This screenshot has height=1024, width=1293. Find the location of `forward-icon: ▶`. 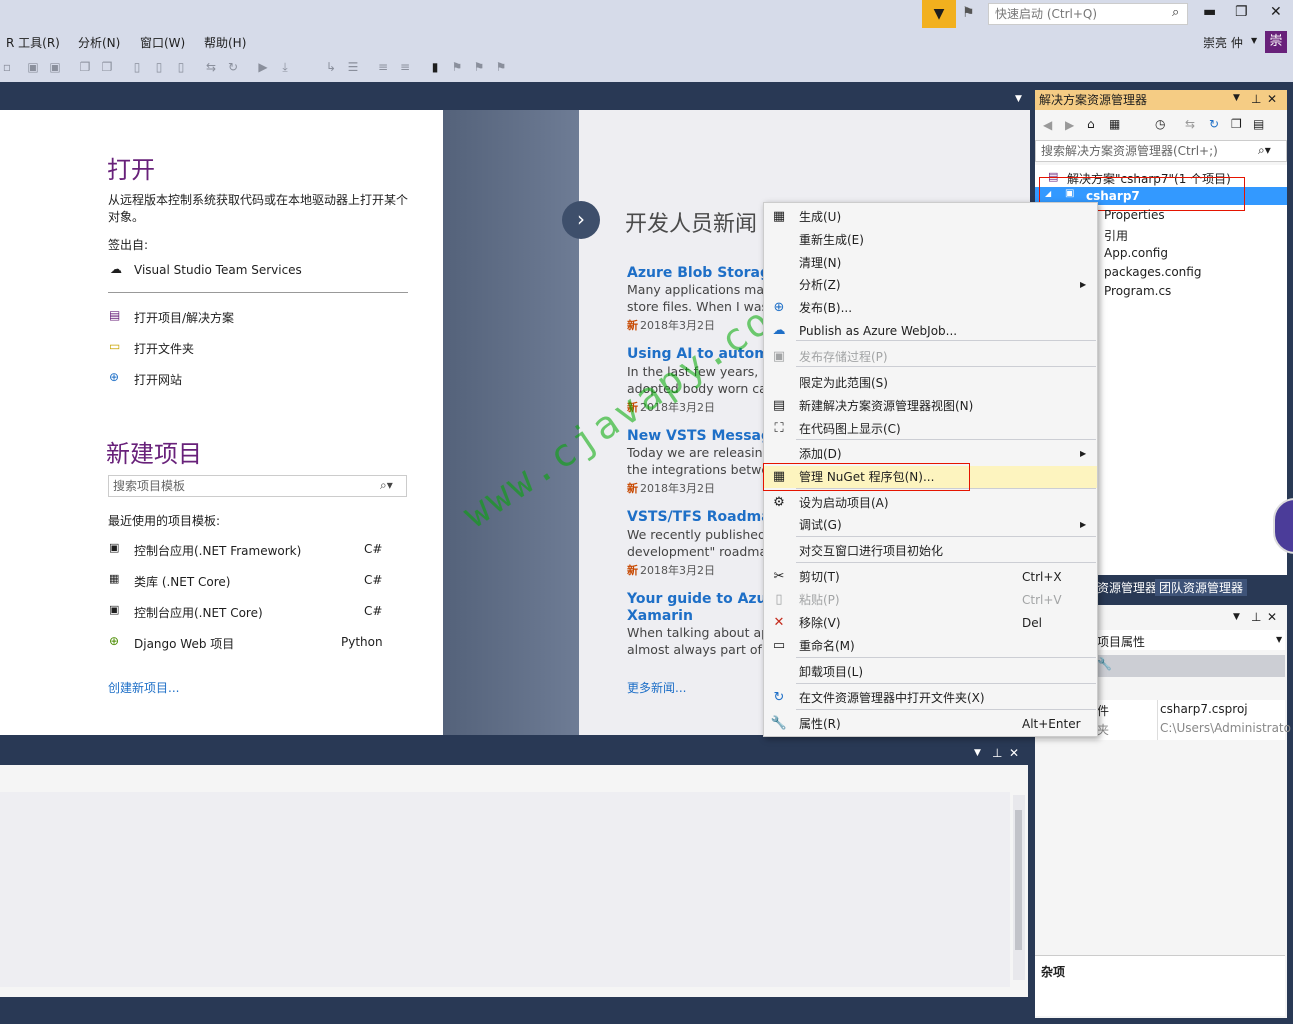

forward-icon: ▶ is located at coordinates (1069, 125).